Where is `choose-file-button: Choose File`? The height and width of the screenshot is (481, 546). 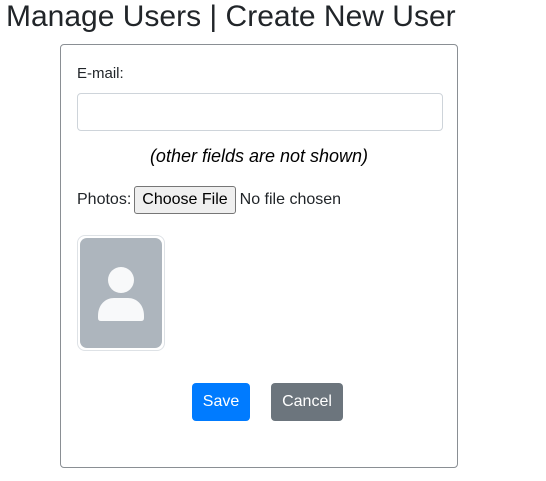 choose-file-button: Choose File is located at coordinates (185, 200).